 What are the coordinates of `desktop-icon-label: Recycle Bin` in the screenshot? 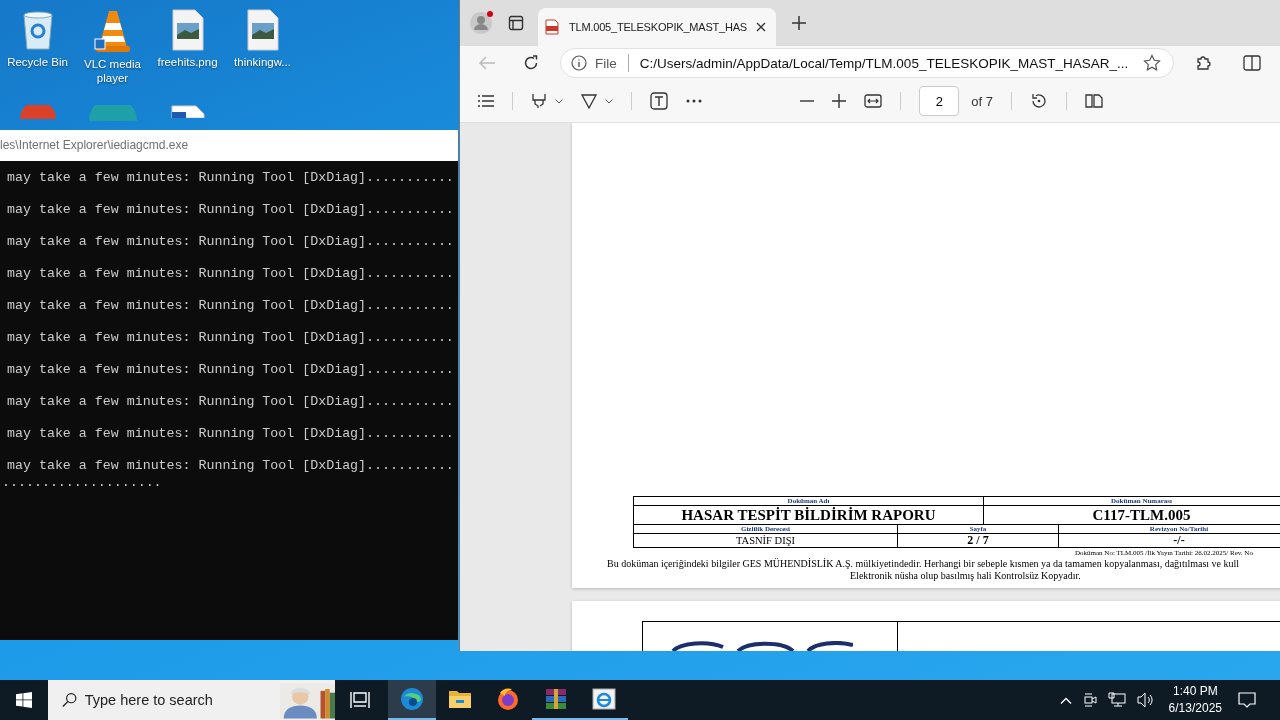 It's located at (37, 62).